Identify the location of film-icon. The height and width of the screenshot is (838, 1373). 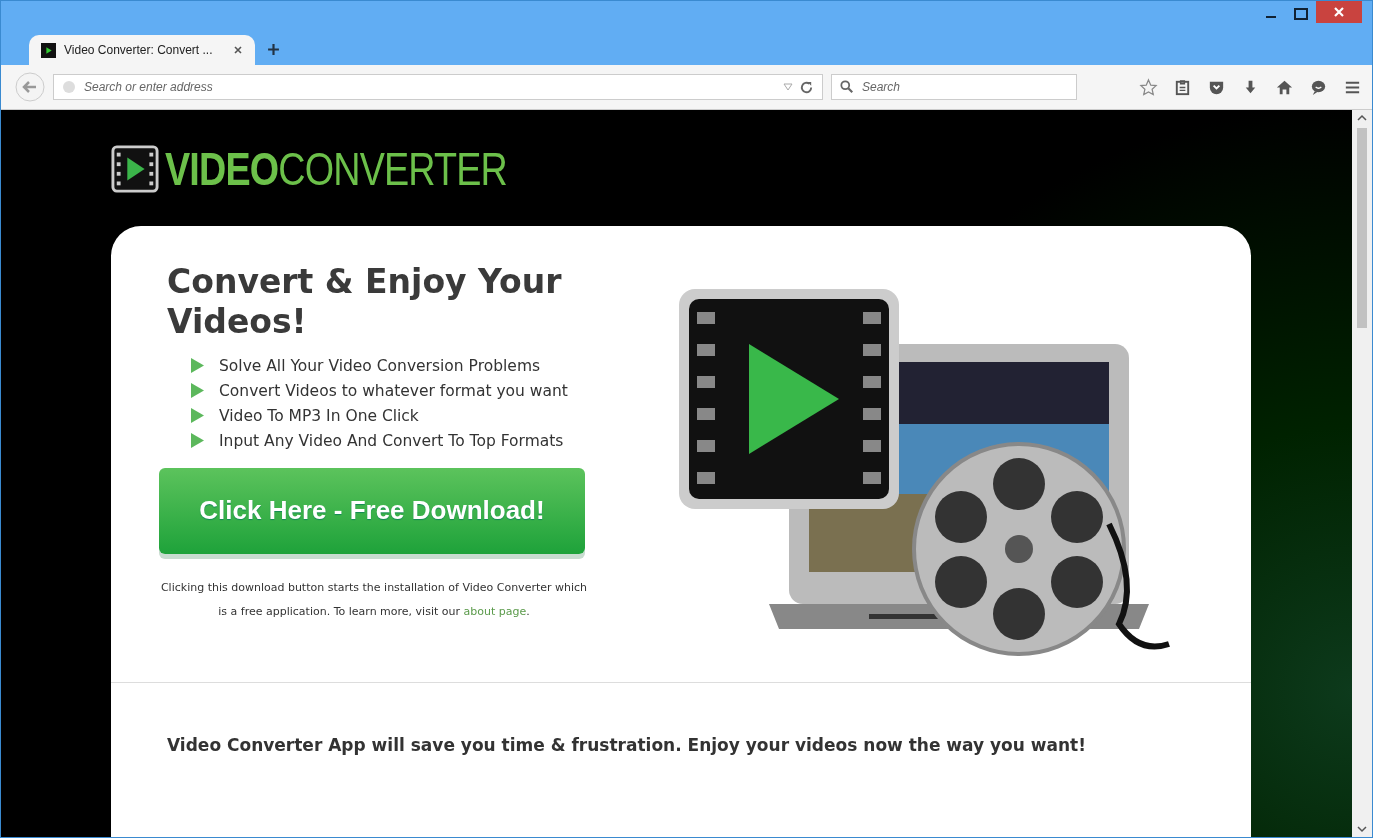
(48, 50).